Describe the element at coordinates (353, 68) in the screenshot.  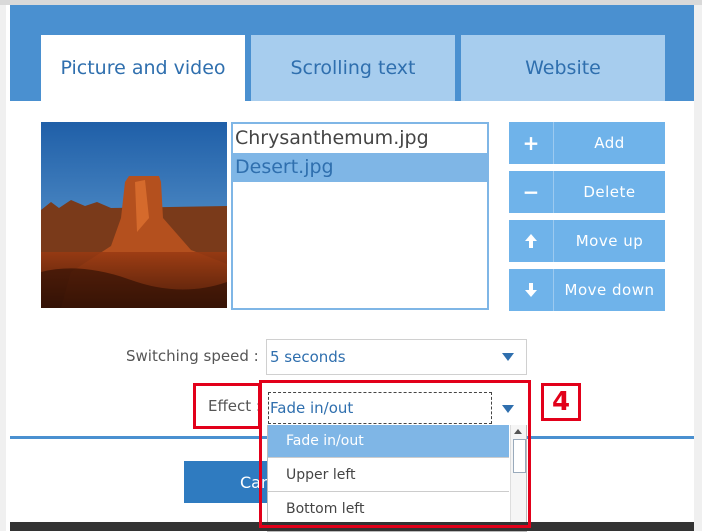
I see `tab-scrolling-text: Scrolling text` at that location.